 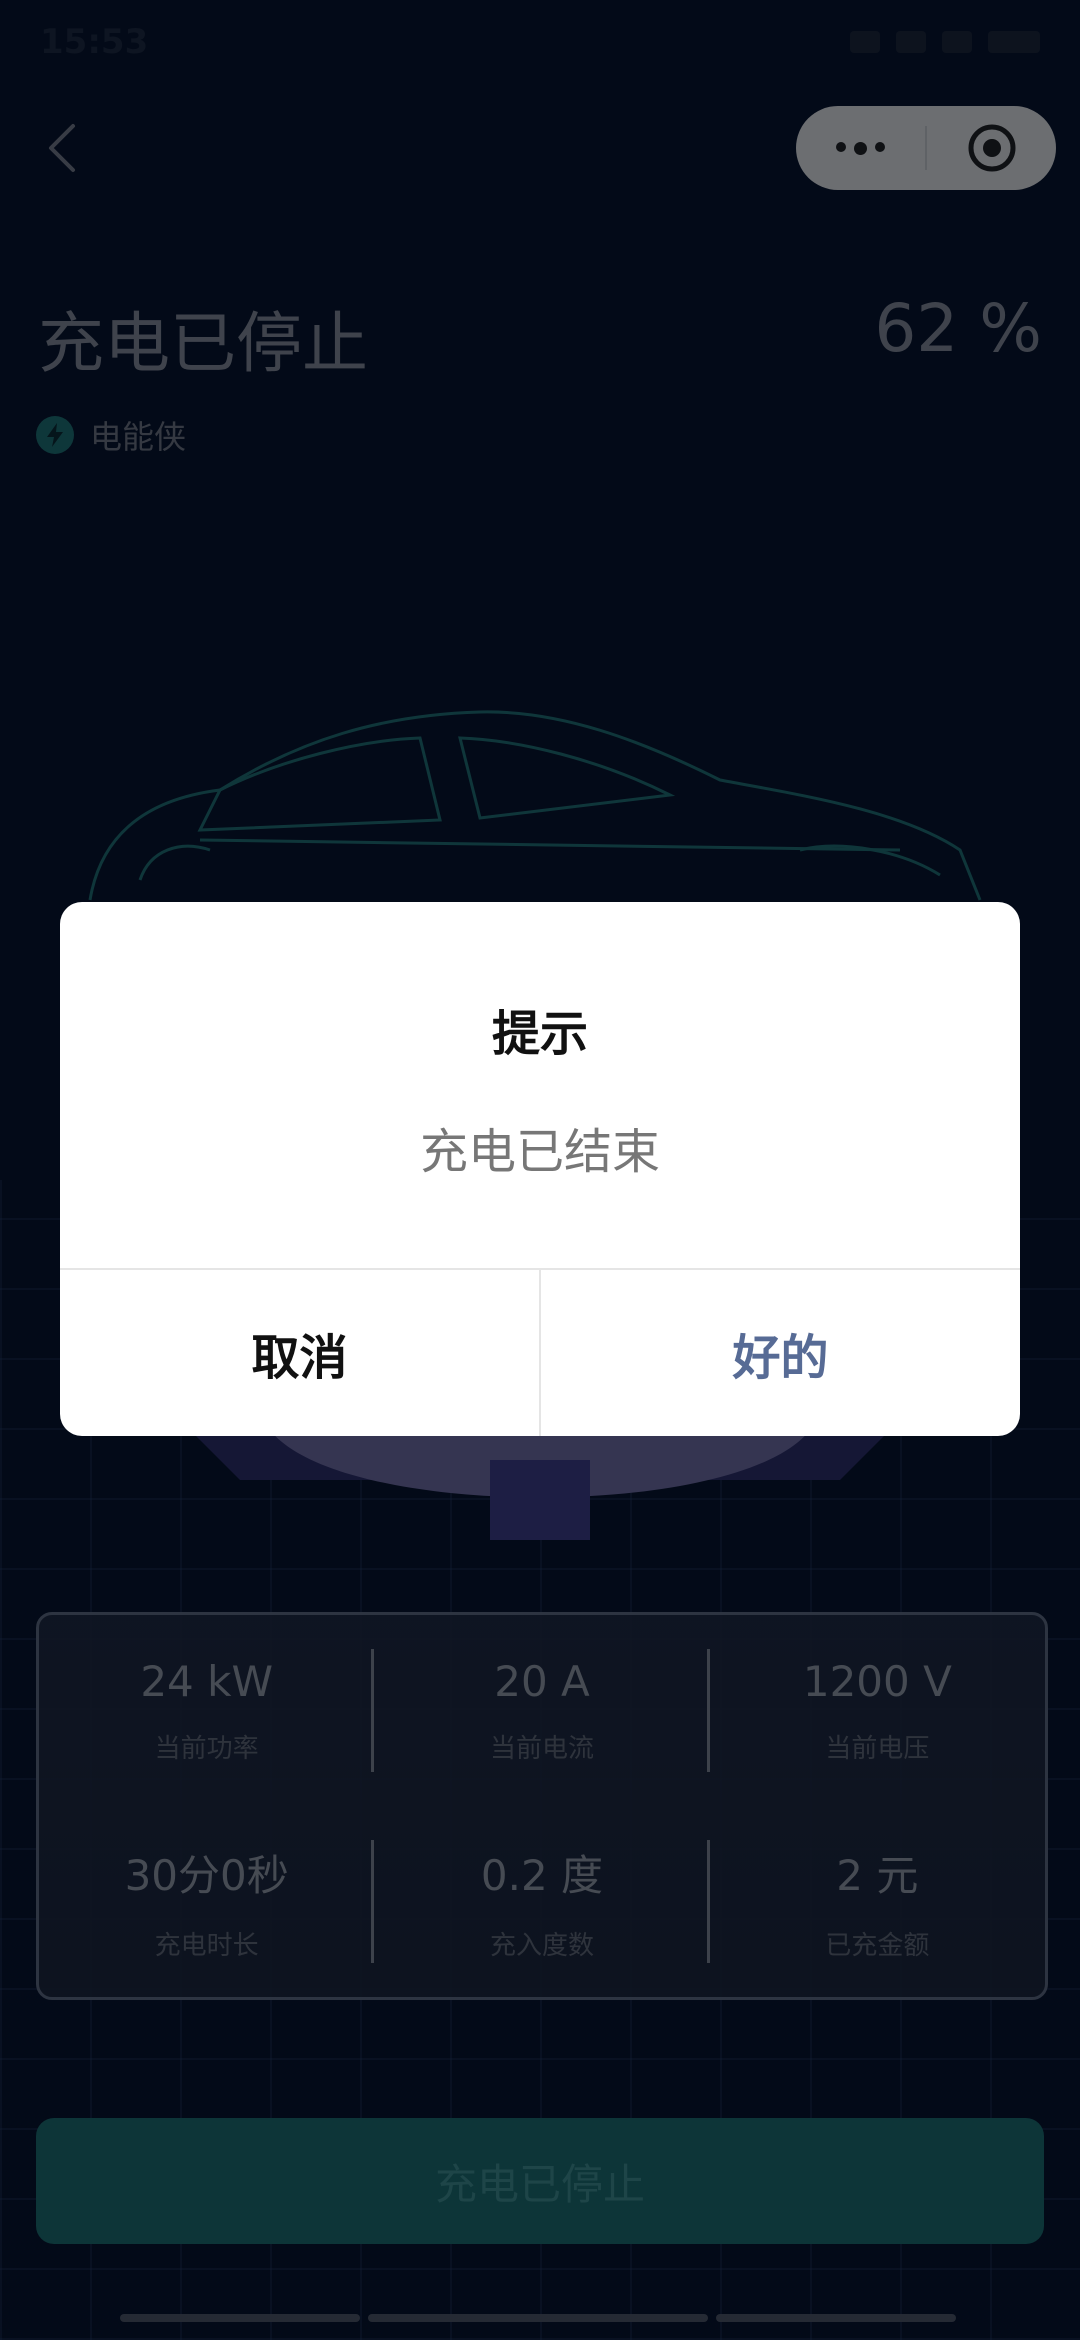 I want to click on dialog-actions: 取消 好的, so click(x=540, y=1352).